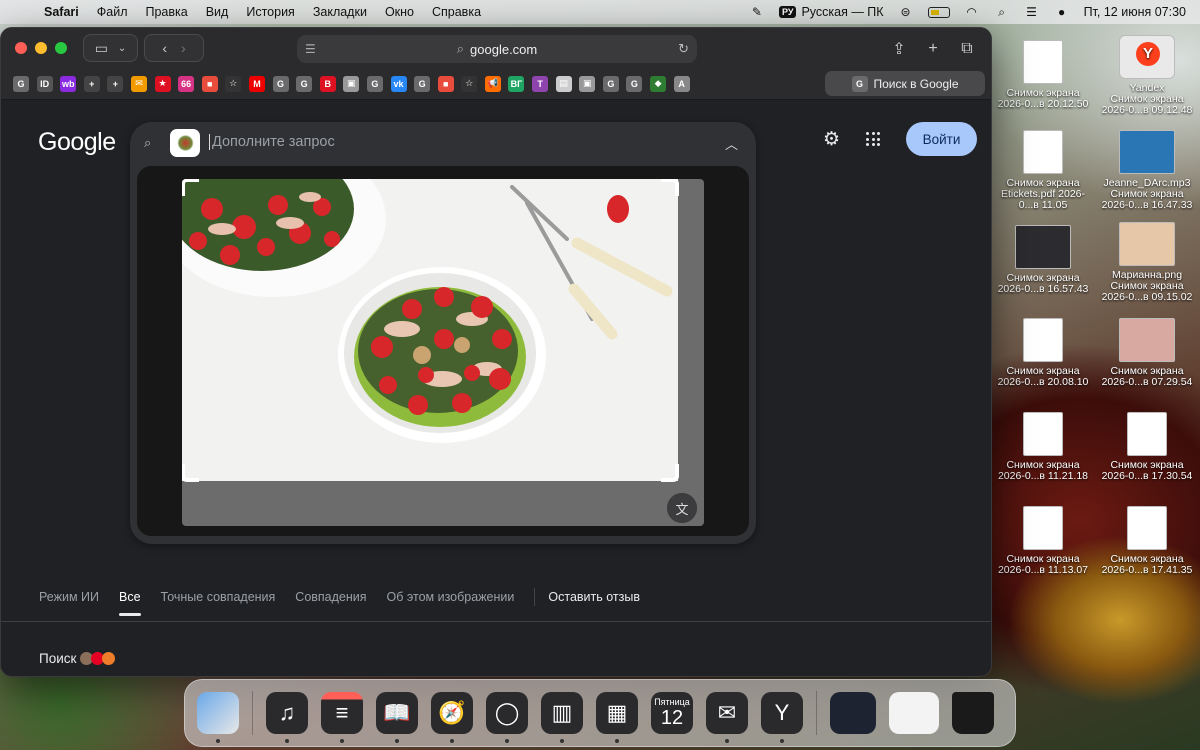  What do you see at coordinates (658, 83) in the screenshot?
I see `bookmark-favicon-icon: ◆` at bounding box center [658, 83].